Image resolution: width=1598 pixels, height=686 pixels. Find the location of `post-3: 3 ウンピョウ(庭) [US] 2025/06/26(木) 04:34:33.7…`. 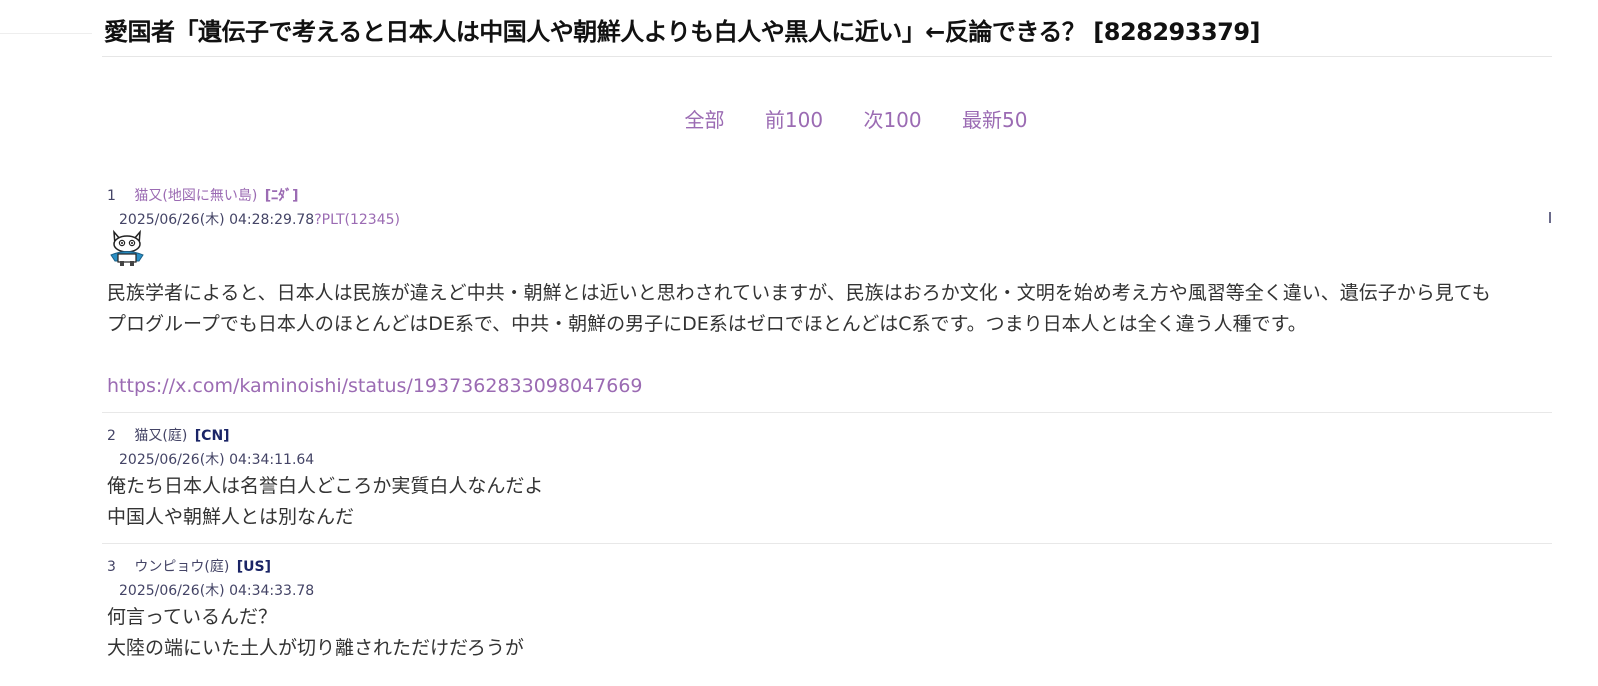

post-3: 3 ウンピョウ(庭) [US] 2025/06/26(木) 04:34:33.7… is located at coordinates (852, 610).